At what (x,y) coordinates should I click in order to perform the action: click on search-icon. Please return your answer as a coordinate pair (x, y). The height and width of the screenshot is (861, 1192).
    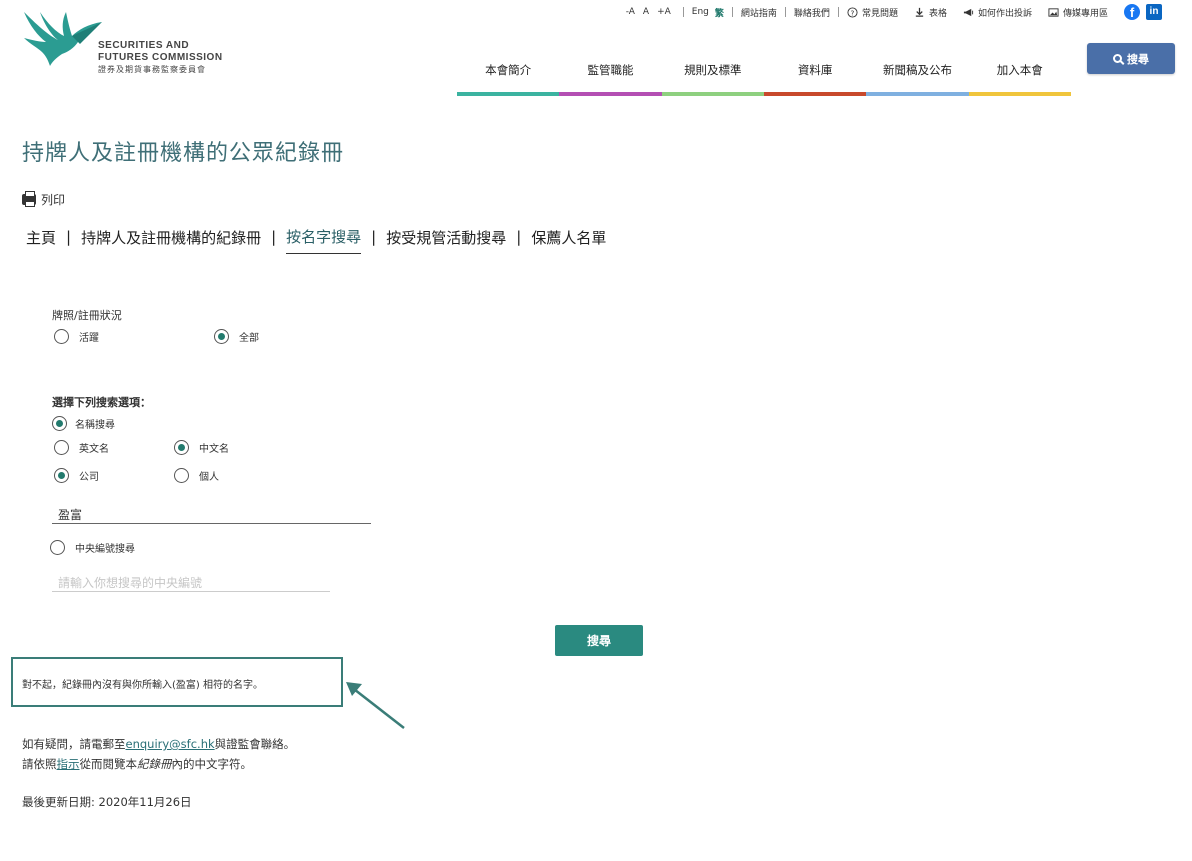
    Looking at the image, I should click on (1117, 58).